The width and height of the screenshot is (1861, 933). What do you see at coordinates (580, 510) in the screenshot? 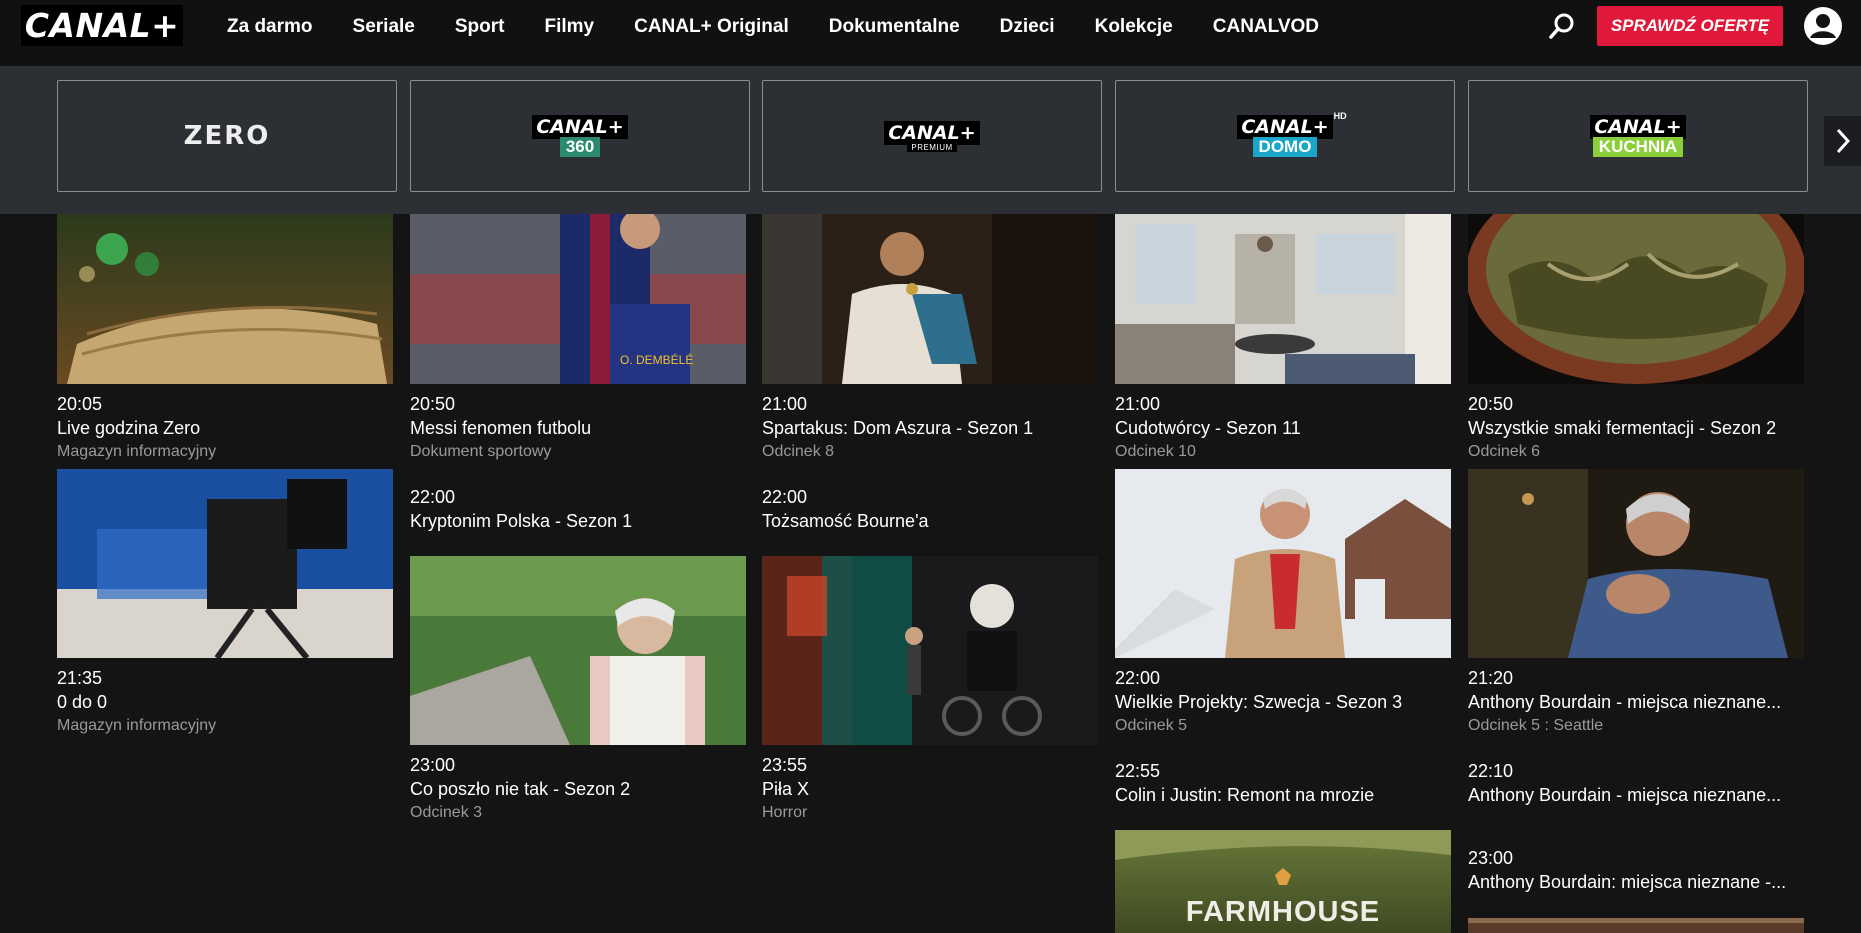
I see `list-item: 22:00 Kryptonim Polska - Sezon 1` at bounding box center [580, 510].